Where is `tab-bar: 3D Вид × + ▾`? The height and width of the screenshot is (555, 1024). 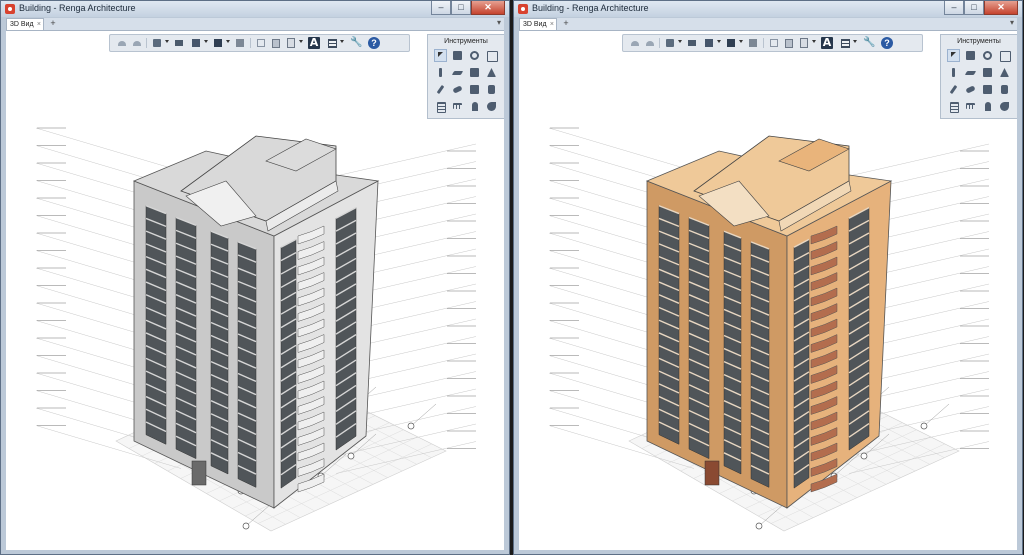
tab-bar: 3D Вид × + ▾ is located at coordinates (255, 24).